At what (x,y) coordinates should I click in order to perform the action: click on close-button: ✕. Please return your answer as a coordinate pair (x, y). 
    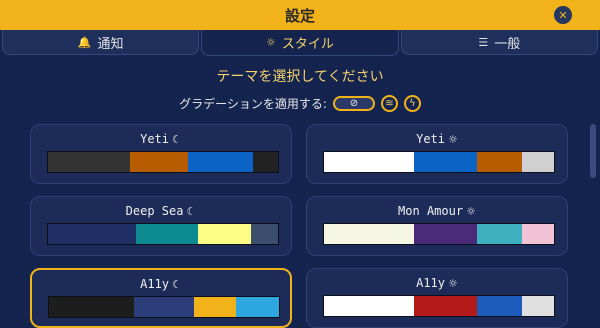
    Looking at the image, I should click on (563, 15).